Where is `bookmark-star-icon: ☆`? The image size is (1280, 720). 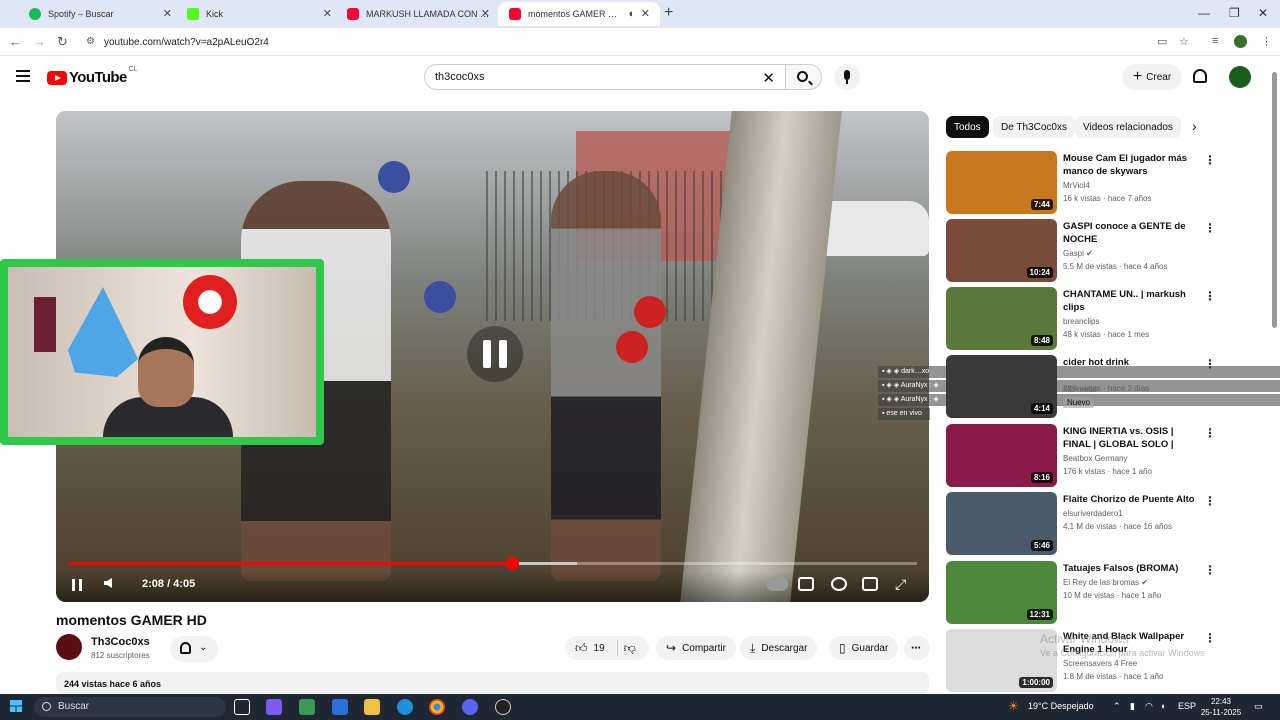
bookmark-star-icon: ☆ is located at coordinates (1184, 41).